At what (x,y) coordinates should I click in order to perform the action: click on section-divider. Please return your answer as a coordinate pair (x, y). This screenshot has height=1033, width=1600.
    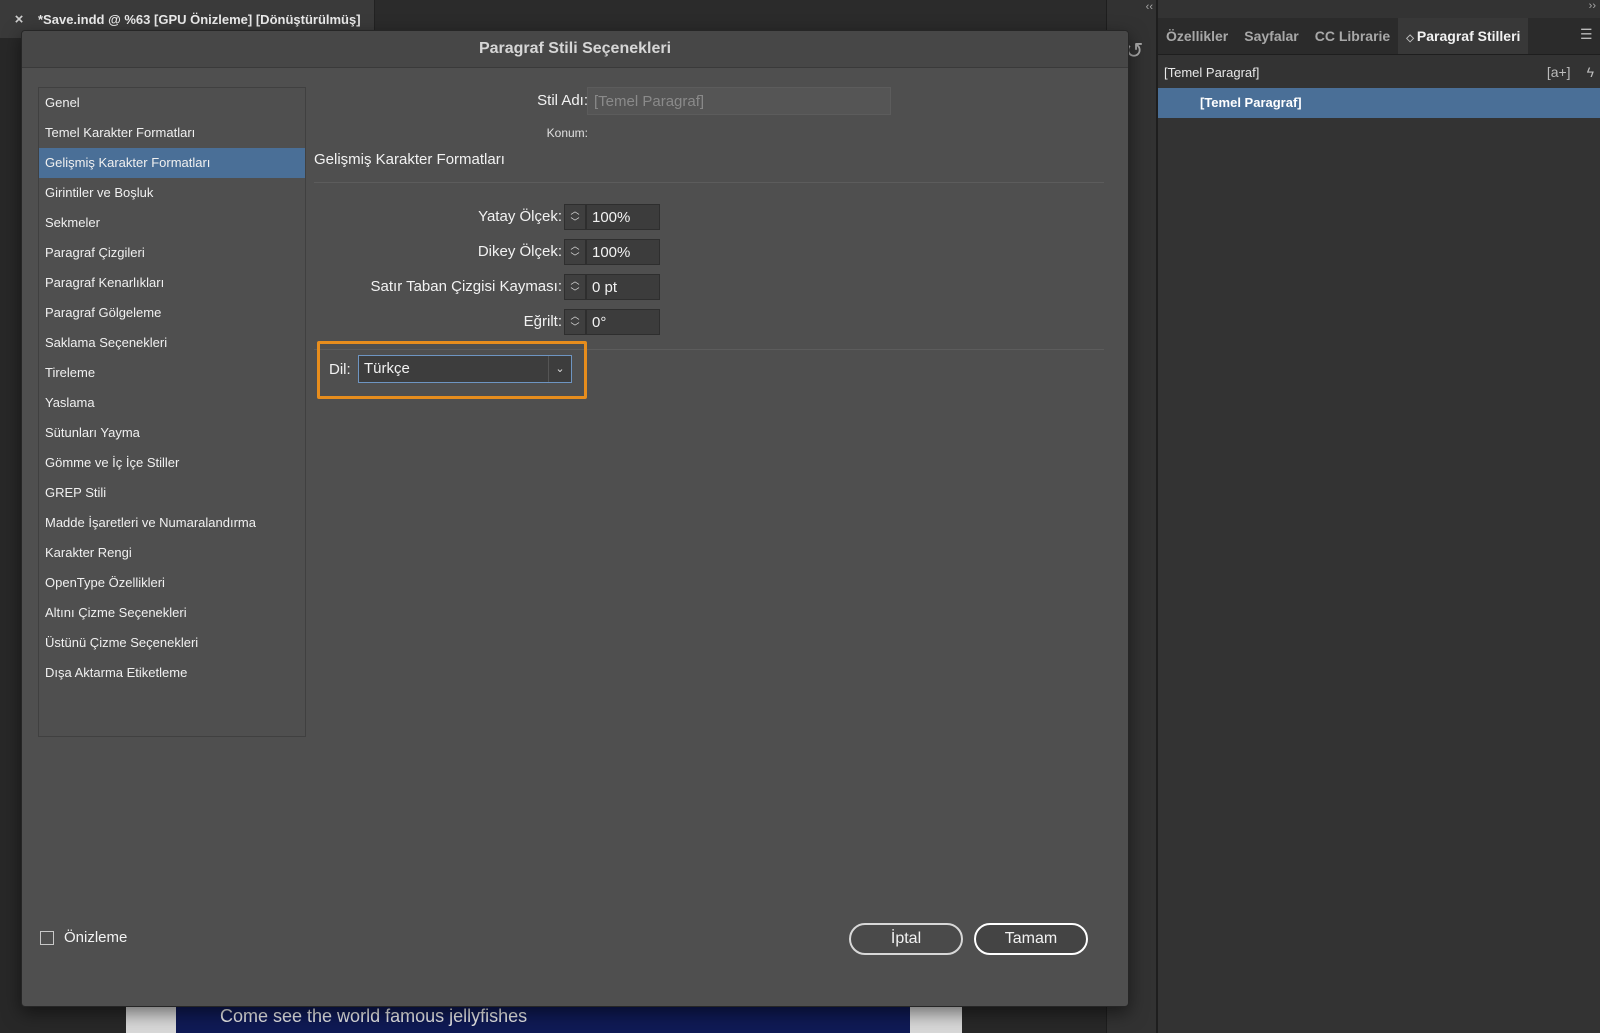
    Looking at the image, I should click on (709, 182).